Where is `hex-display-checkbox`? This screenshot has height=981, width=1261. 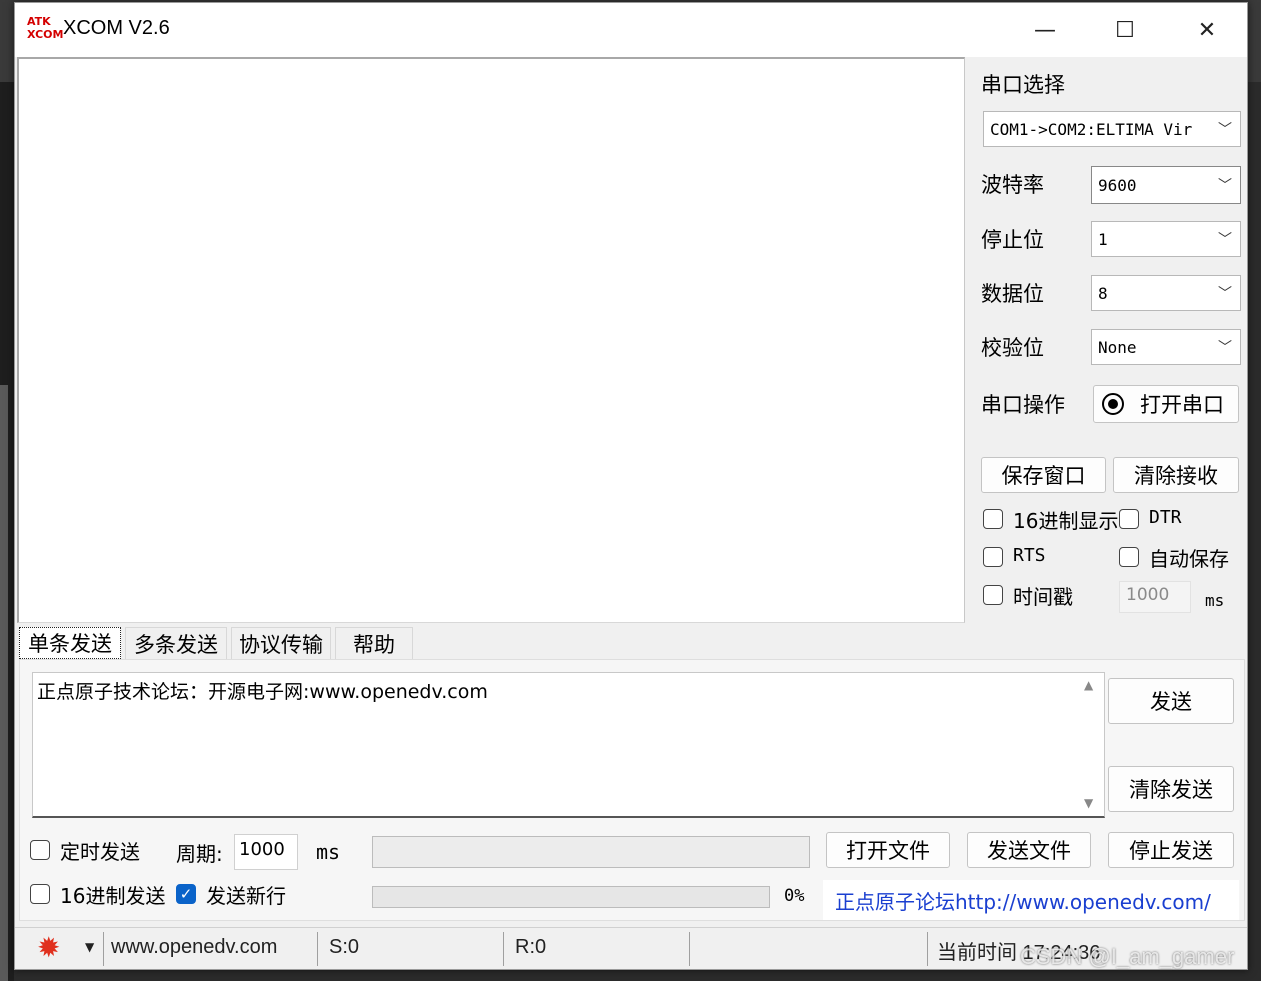
hex-display-checkbox is located at coordinates (993, 519).